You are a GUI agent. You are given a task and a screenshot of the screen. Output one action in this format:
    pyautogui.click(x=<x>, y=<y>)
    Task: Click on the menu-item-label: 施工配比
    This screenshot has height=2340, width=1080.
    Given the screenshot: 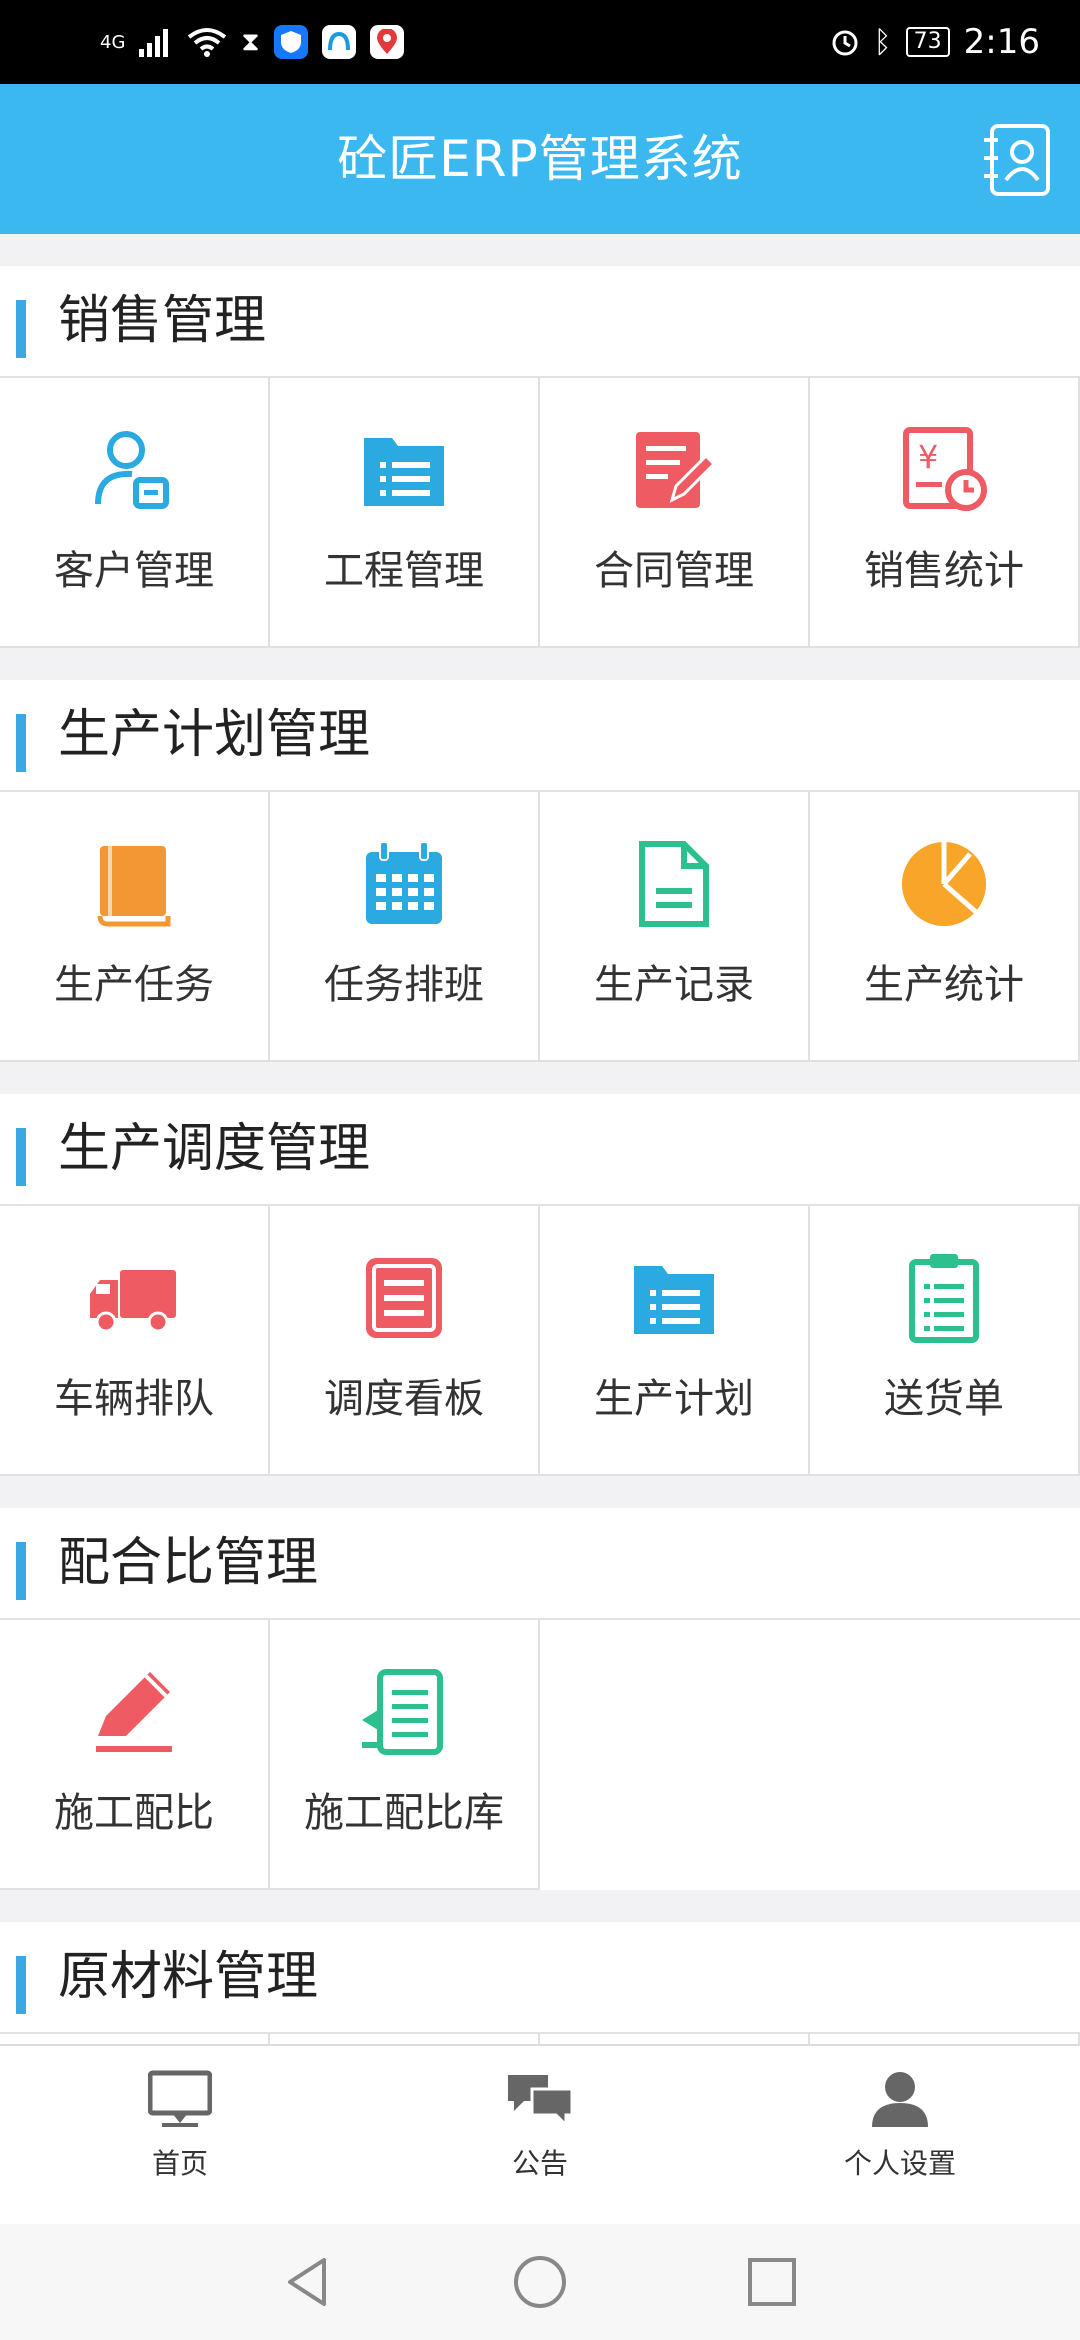 What is the action you would take?
    pyautogui.click(x=134, y=1813)
    